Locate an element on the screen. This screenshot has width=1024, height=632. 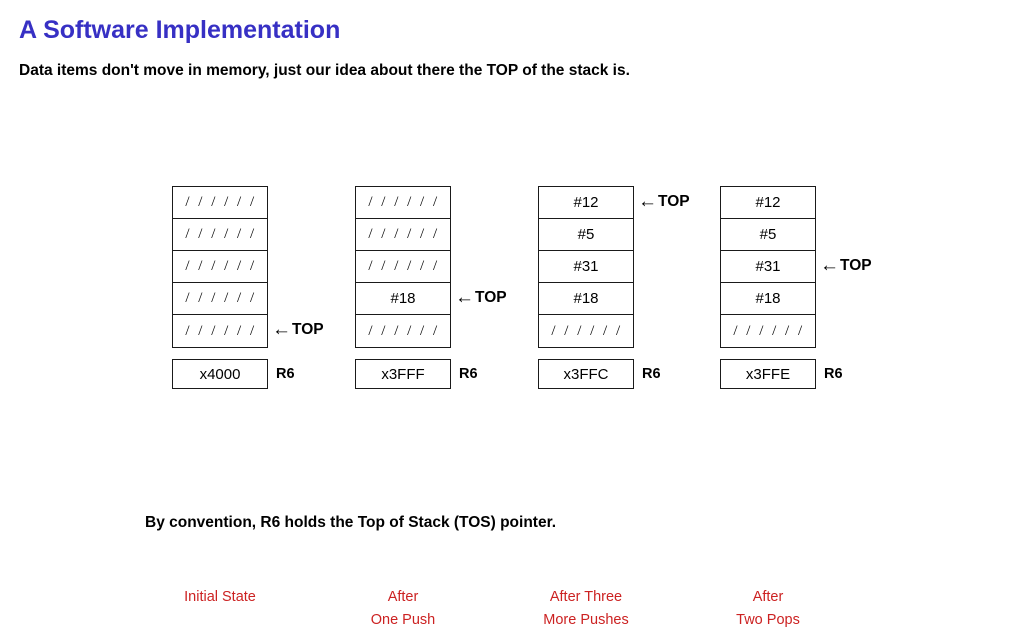
stack-state-caption: After One Push is located at coordinates (403, 609).